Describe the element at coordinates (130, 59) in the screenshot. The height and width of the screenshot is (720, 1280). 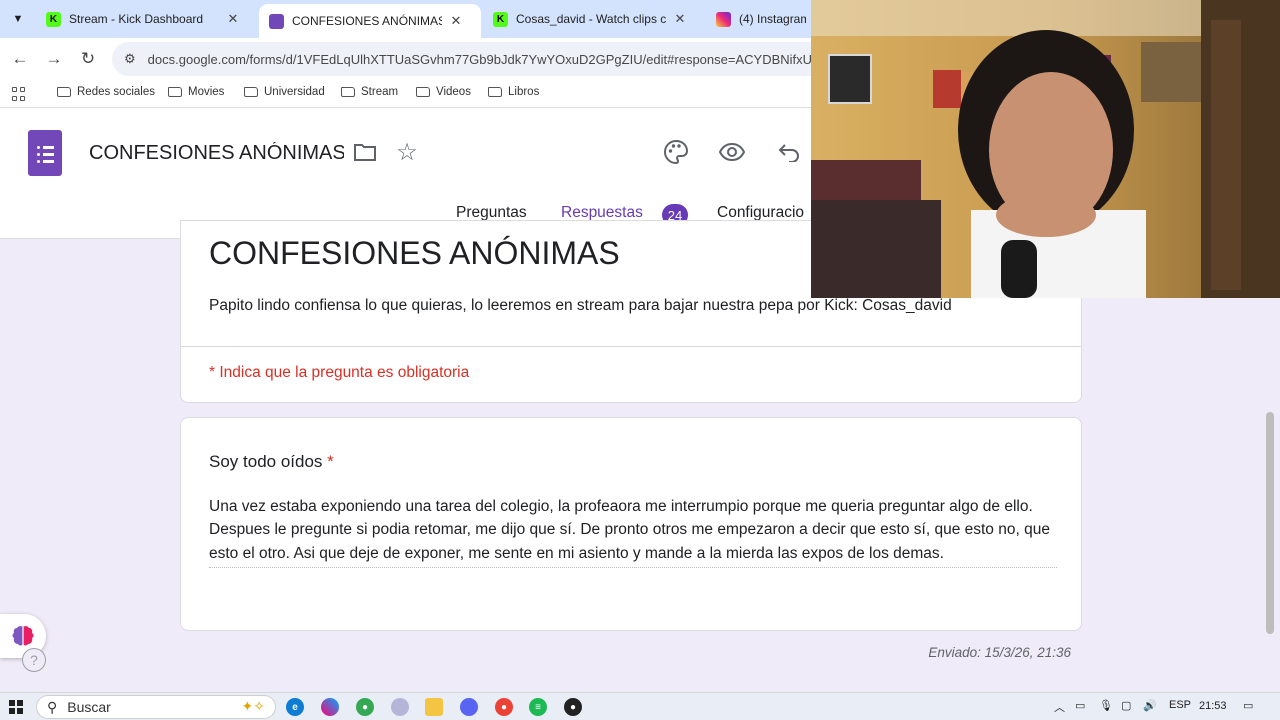
I see `site-settings-icon: ⚙` at that location.